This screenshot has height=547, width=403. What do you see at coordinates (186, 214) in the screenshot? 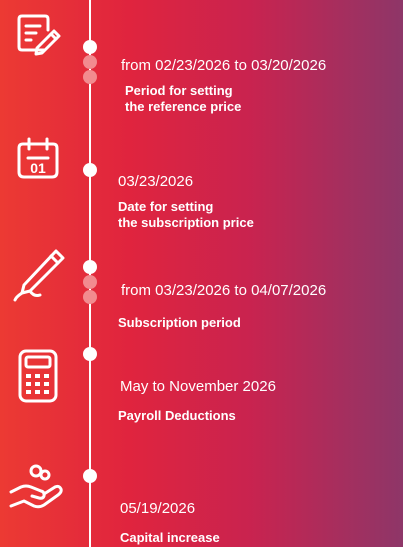
I see `step-label: Date for setting the subscription price` at bounding box center [186, 214].